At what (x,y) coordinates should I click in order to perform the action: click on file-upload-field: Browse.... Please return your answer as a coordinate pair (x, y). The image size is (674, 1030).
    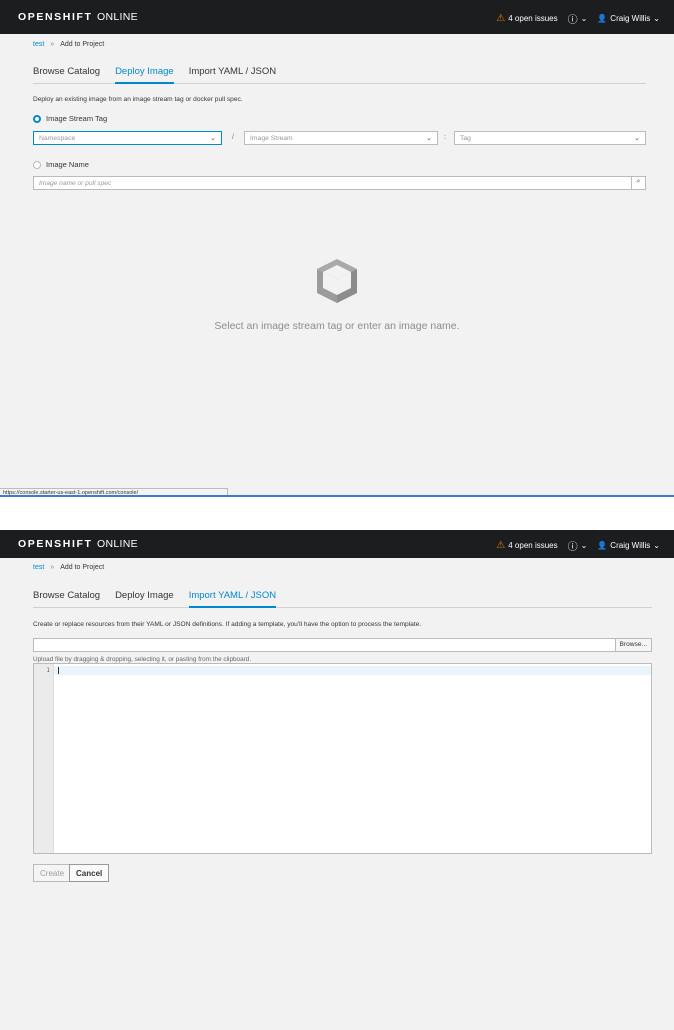
    Looking at the image, I should click on (342, 645).